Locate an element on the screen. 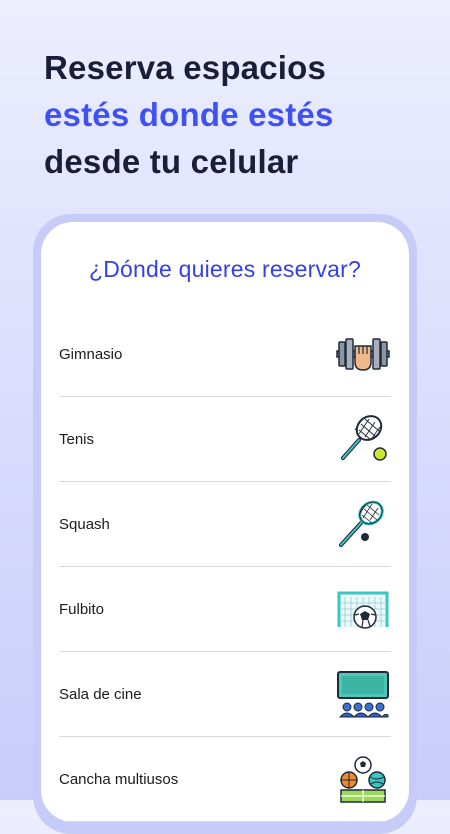  dumbbell-fist-icon is located at coordinates (363, 354).